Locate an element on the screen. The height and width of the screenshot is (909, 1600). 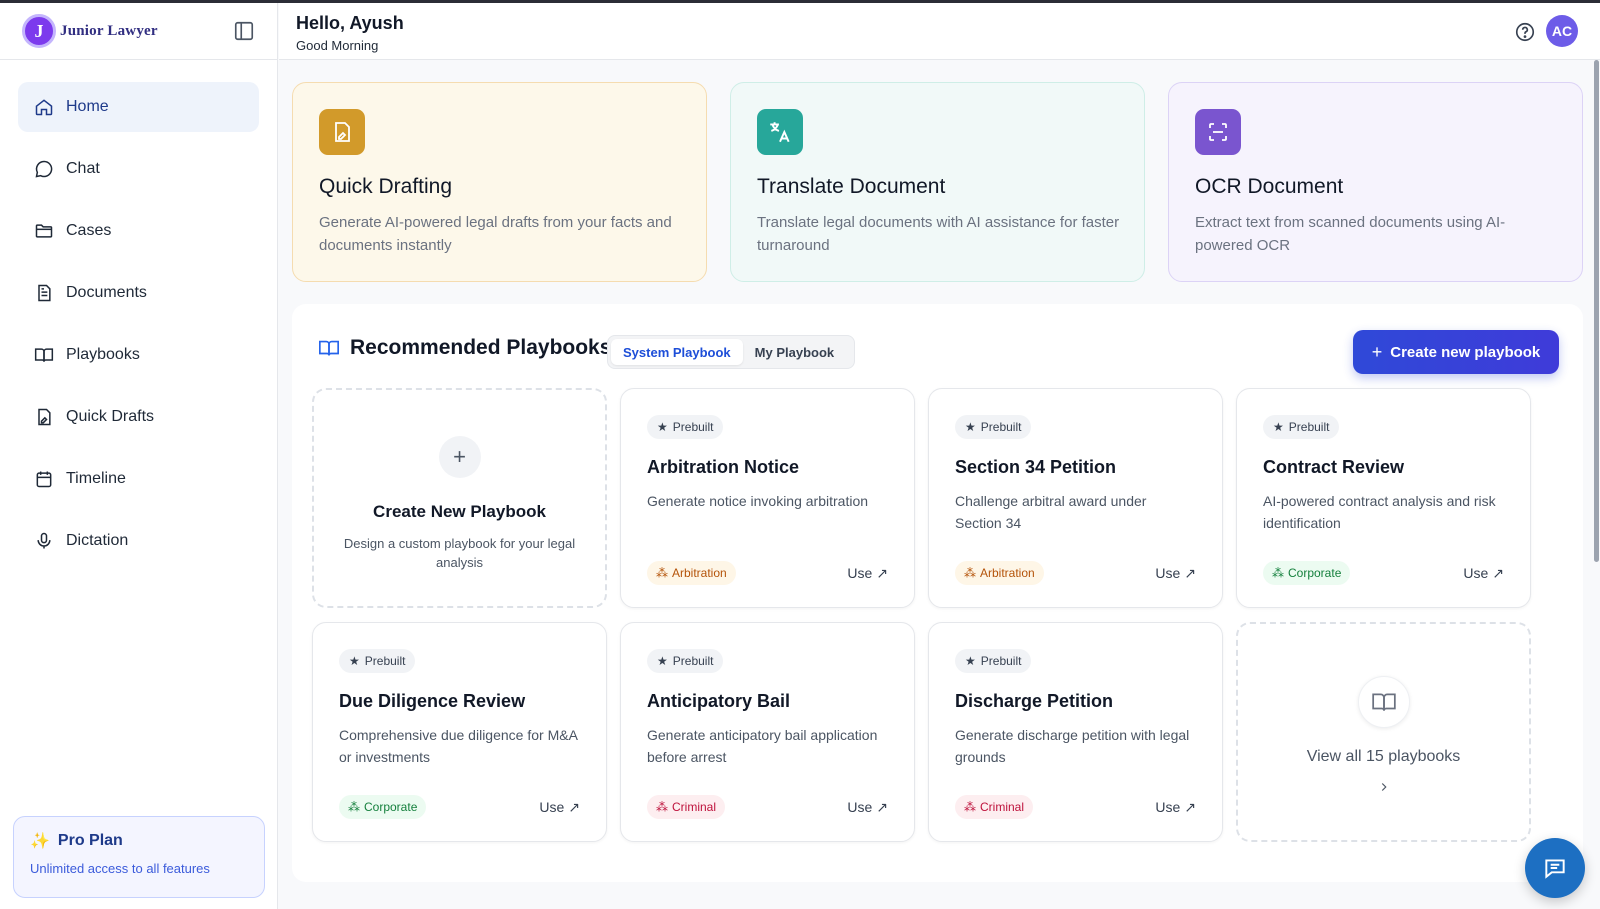
sidebar-item-label: Dictation is located at coordinates (97, 540).